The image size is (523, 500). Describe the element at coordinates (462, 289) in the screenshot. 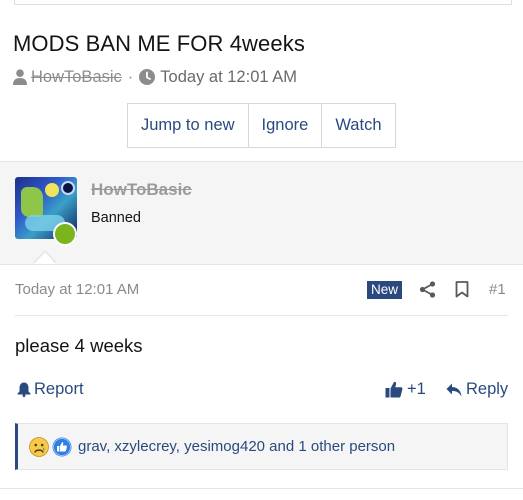

I see `bookmark-icon` at that location.